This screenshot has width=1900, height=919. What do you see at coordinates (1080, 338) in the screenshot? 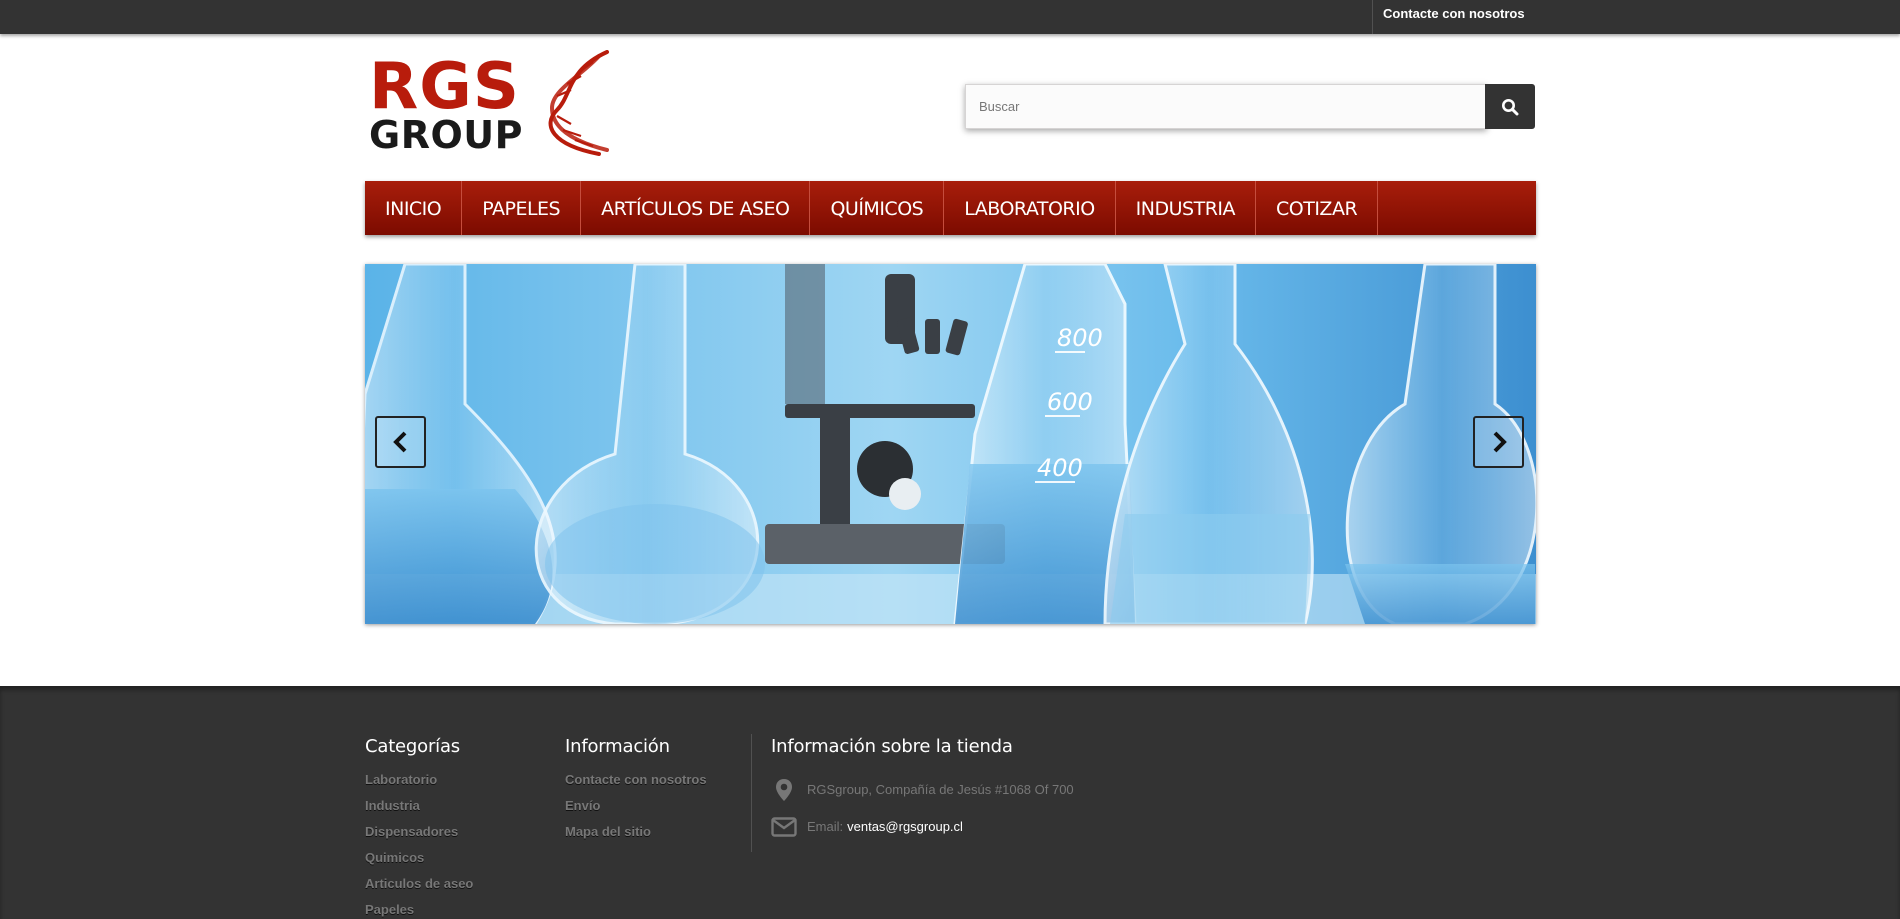
I see `svg-text: 800` at bounding box center [1080, 338].